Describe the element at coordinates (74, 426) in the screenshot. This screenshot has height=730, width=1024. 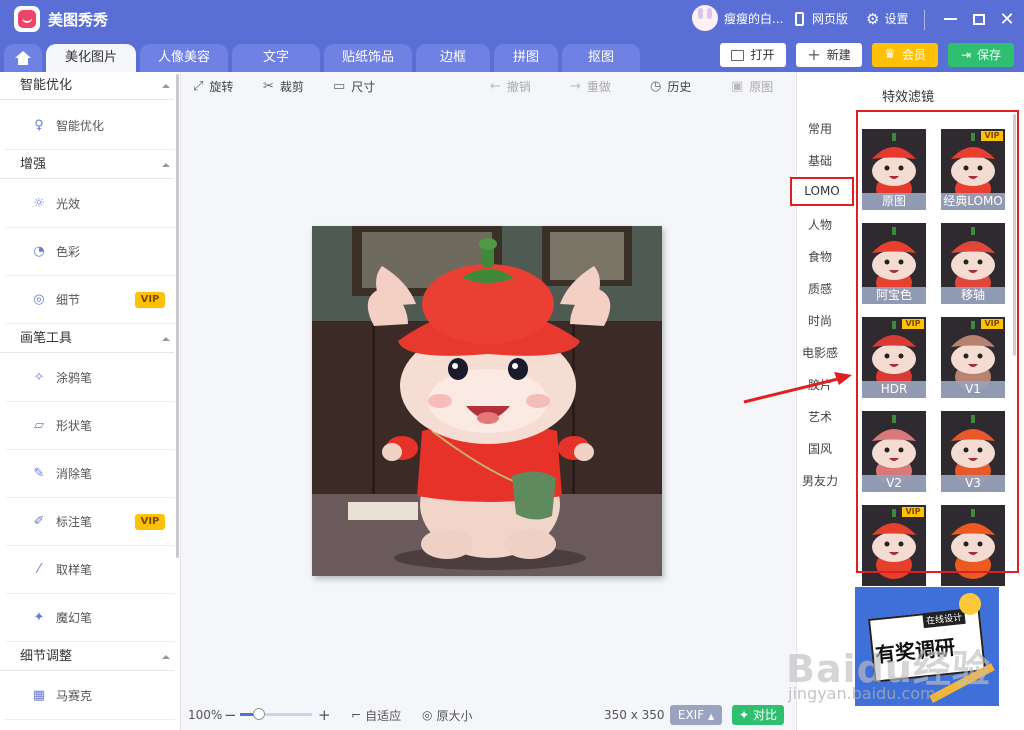
I see `tool-label: 形状笔` at that location.